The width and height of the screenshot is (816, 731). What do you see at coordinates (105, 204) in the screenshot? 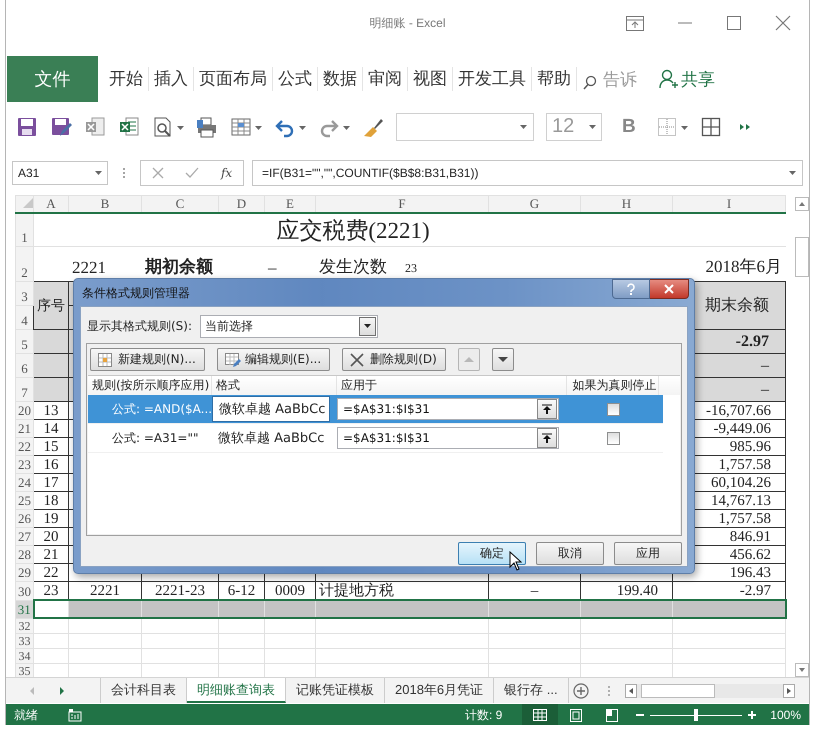
I see `column-header: B` at bounding box center [105, 204].